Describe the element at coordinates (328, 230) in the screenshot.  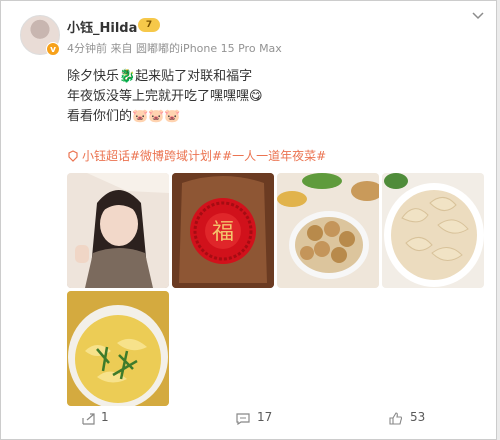
I see `photo-meatballs` at that location.